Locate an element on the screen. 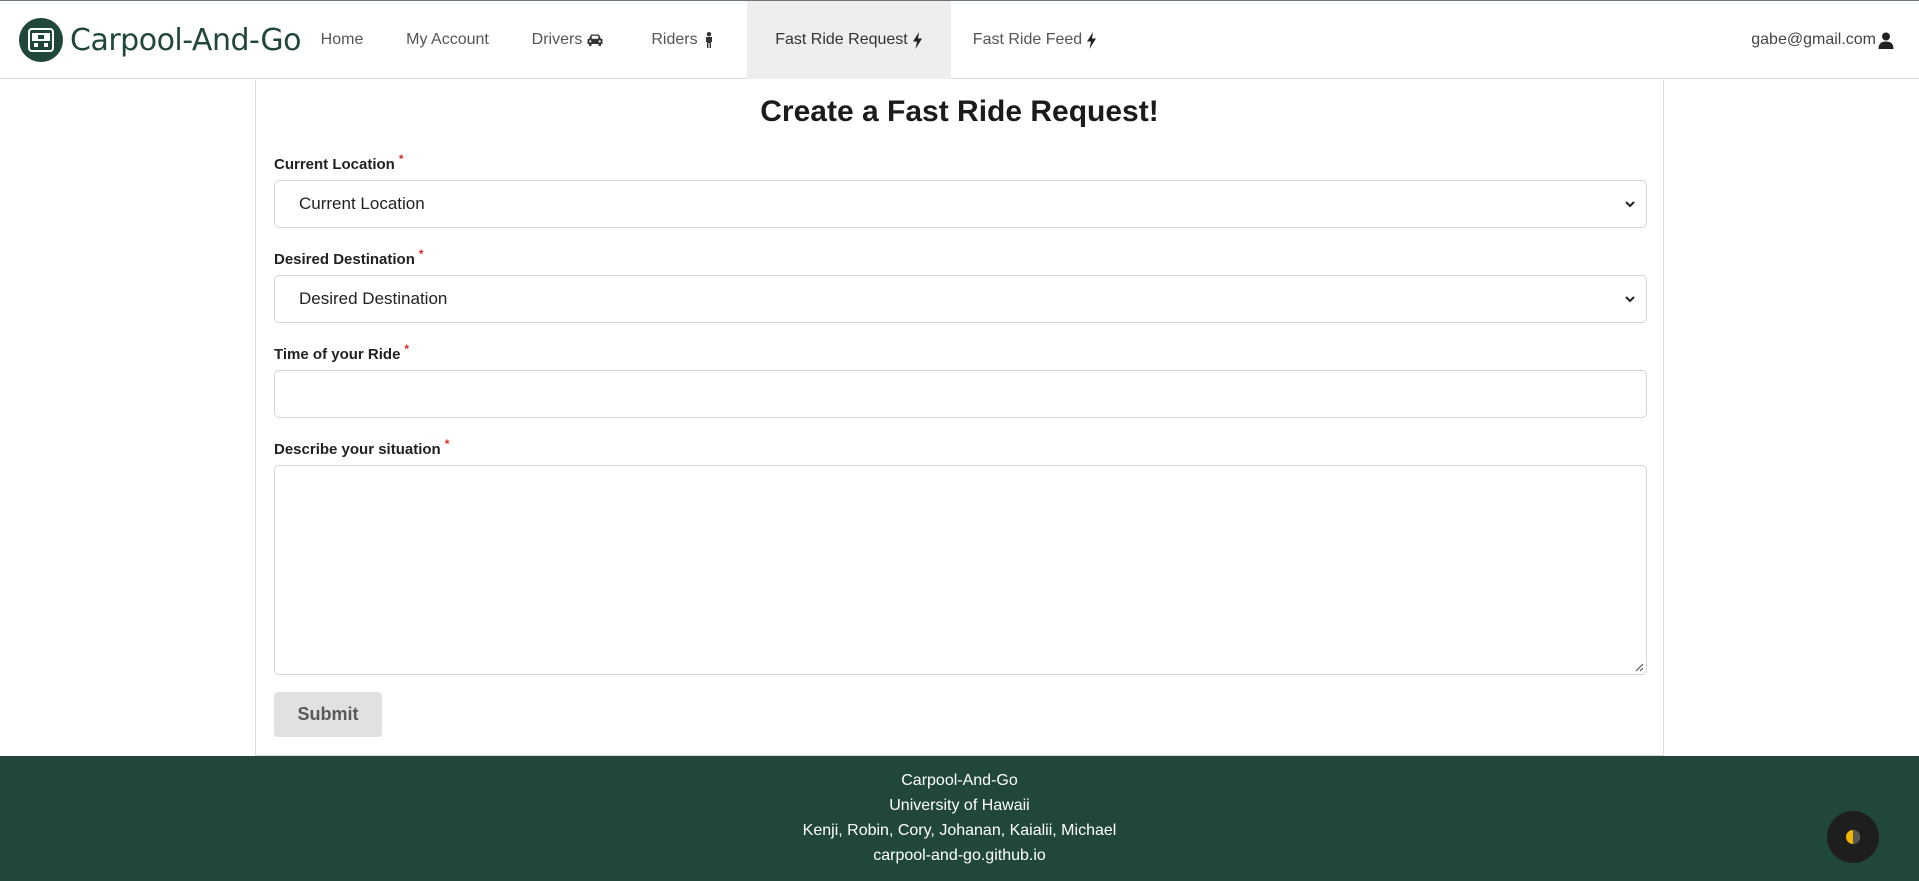 This screenshot has width=1919, height=881. user-icon is located at coordinates (1886, 40).